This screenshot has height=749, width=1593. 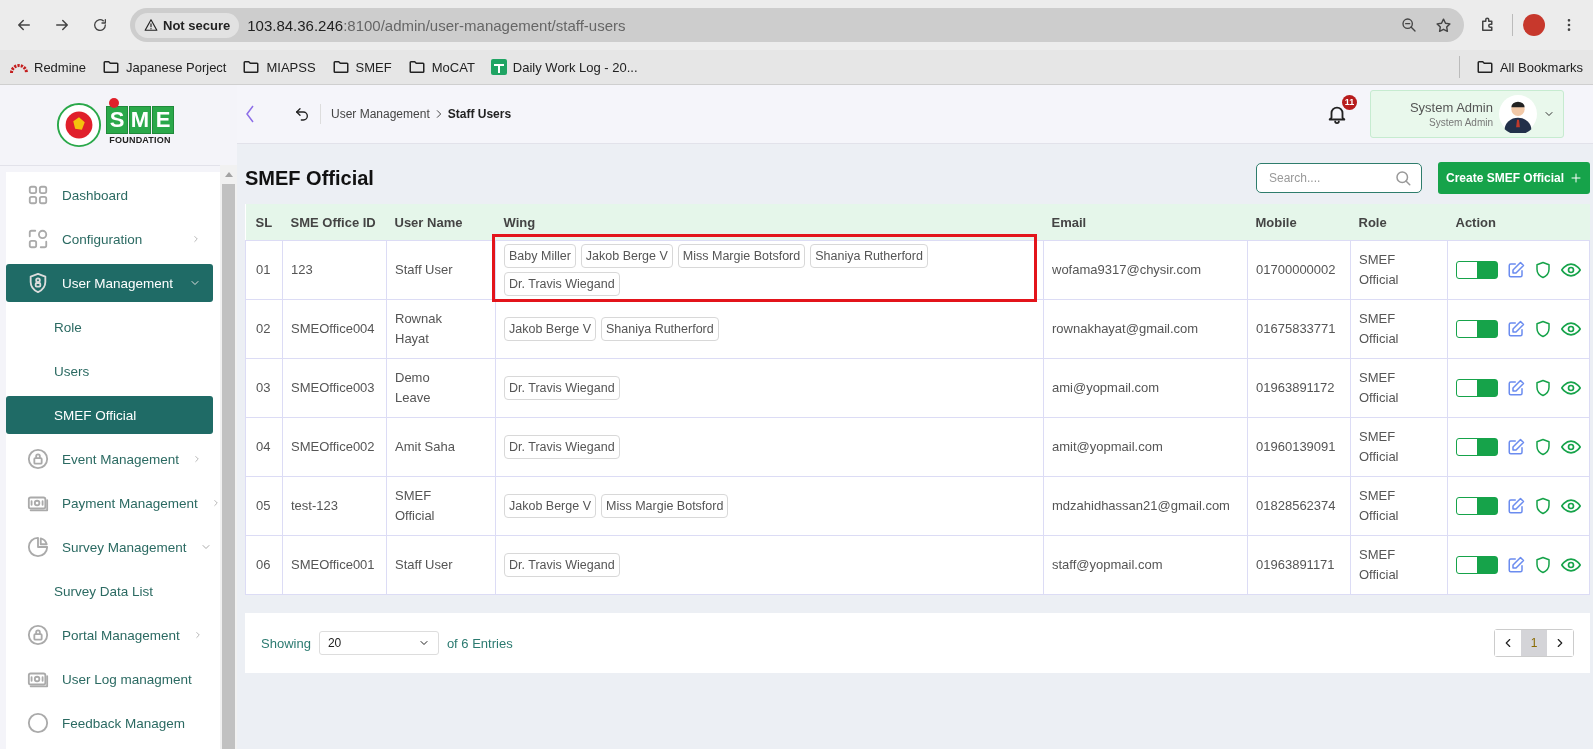 I want to click on security-label: Not secure, so click(x=197, y=25).